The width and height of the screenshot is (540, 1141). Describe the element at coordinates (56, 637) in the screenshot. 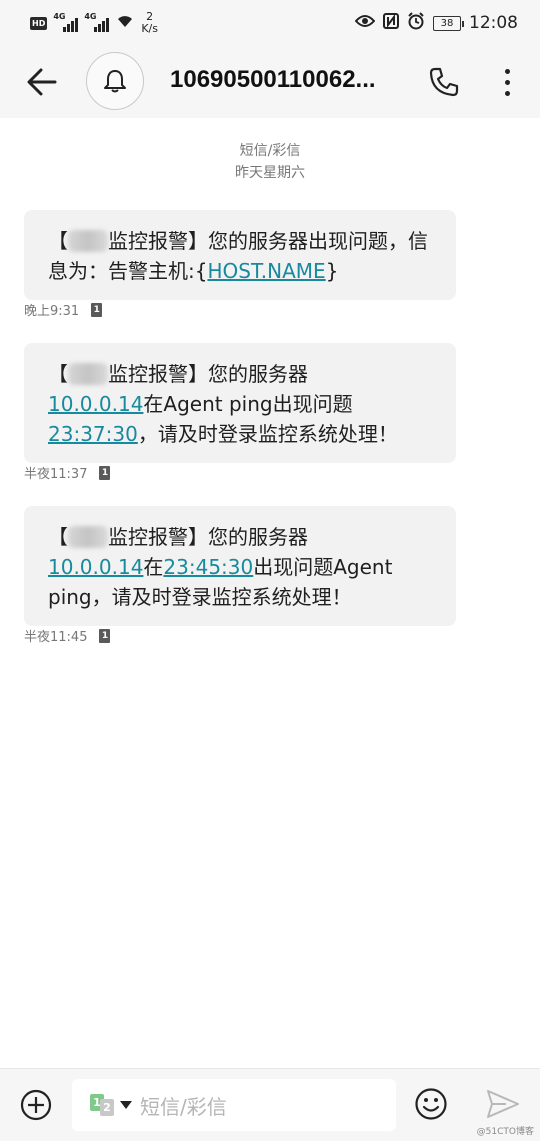

I see `timestamp: 半夜11:45` at that location.